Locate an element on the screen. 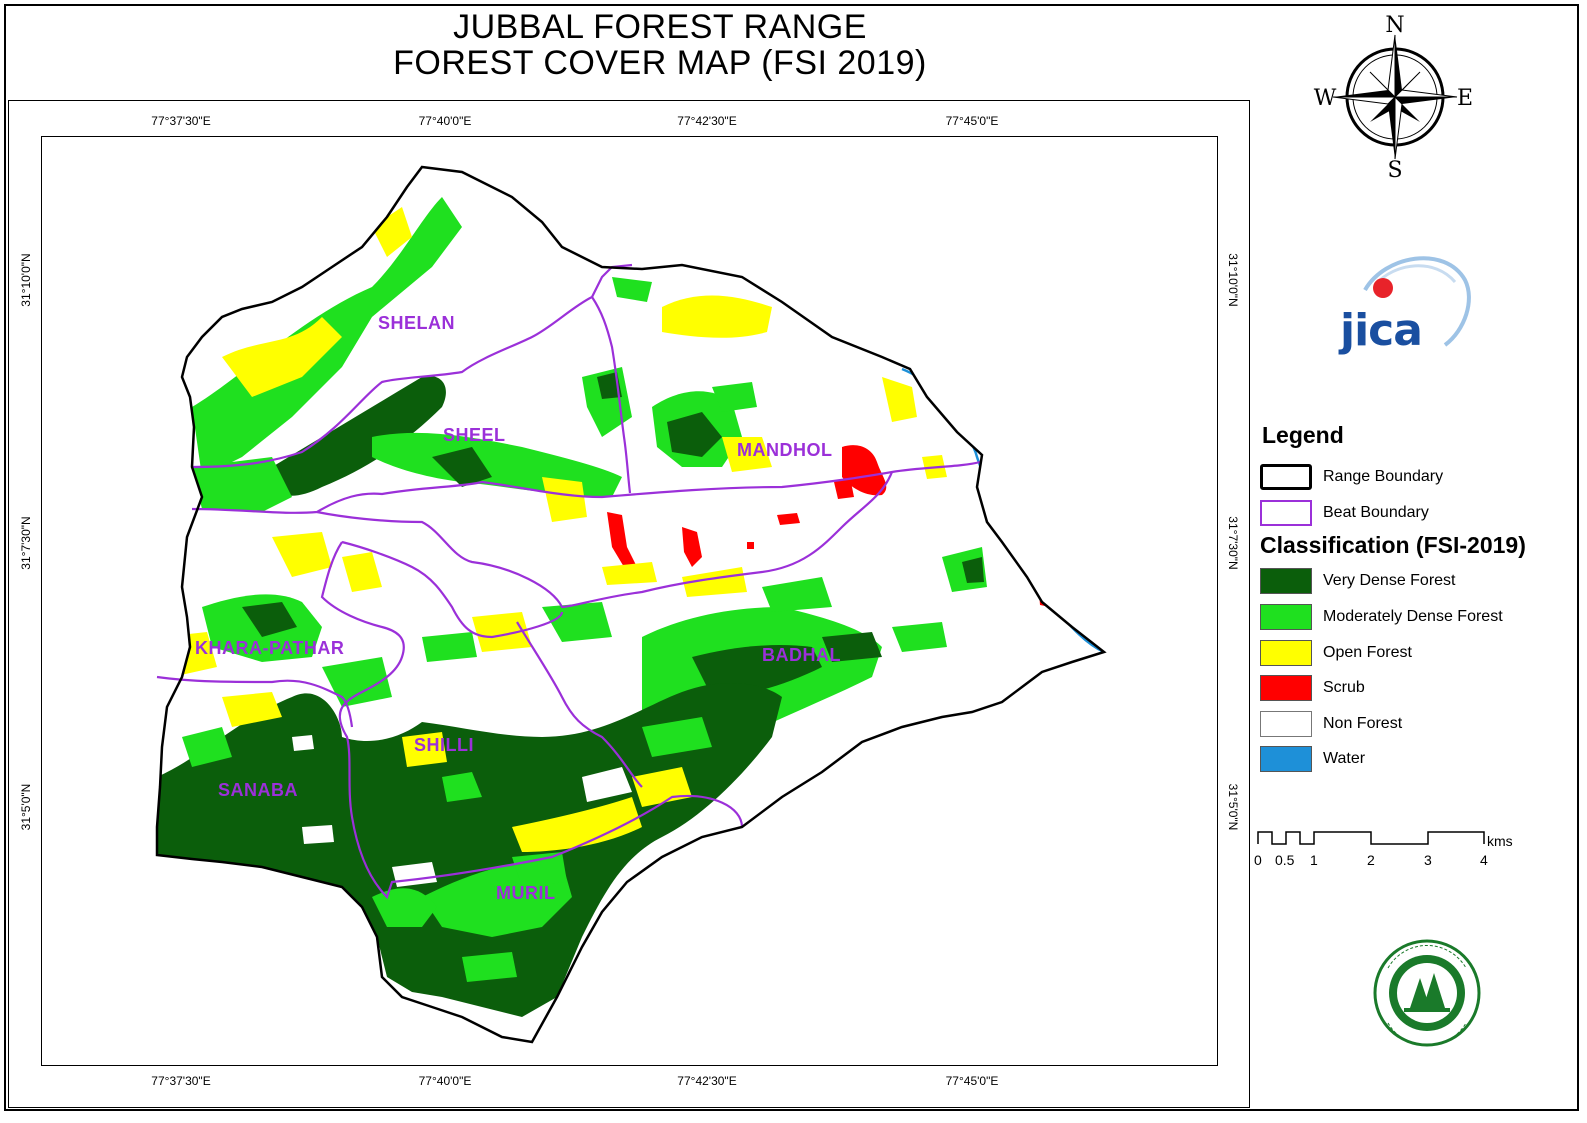 This screenshot has width=1587, height=1123. legend-label: Water is located at coordinates (1344, 758).